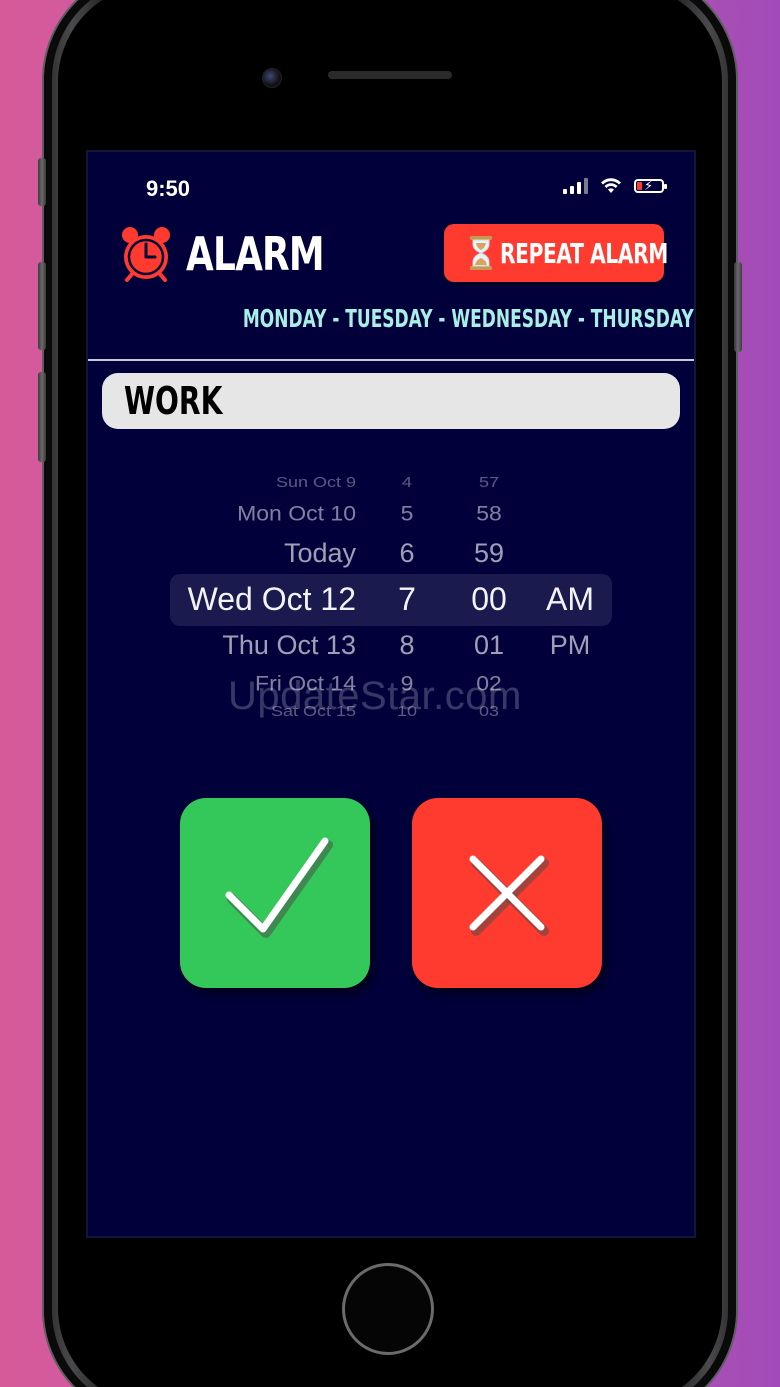  What do you see at coordinates (407, 482) in the screenshot?
I see `picker-hour-item: 4` at bounding box center [407, 482].